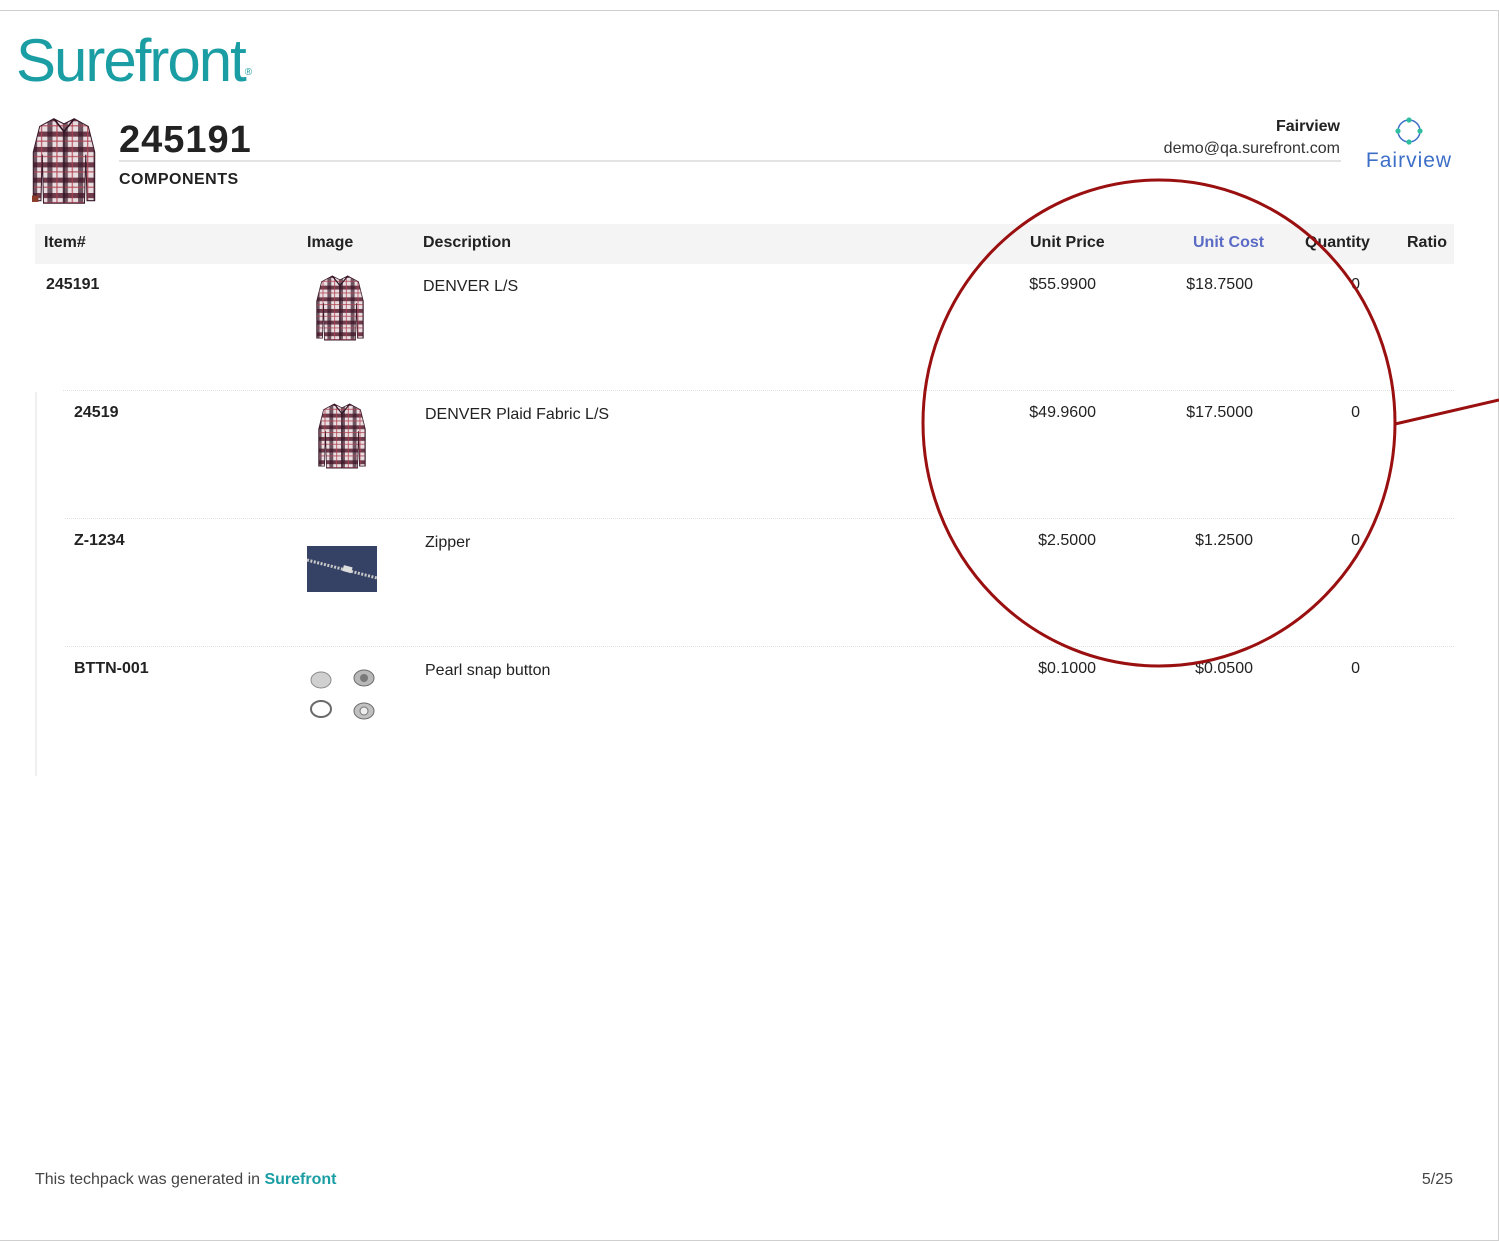 The width and height of the screenshot is (1499, 1241). I want to click on fairview-logo-text: Fairview, so click(1409, 160).